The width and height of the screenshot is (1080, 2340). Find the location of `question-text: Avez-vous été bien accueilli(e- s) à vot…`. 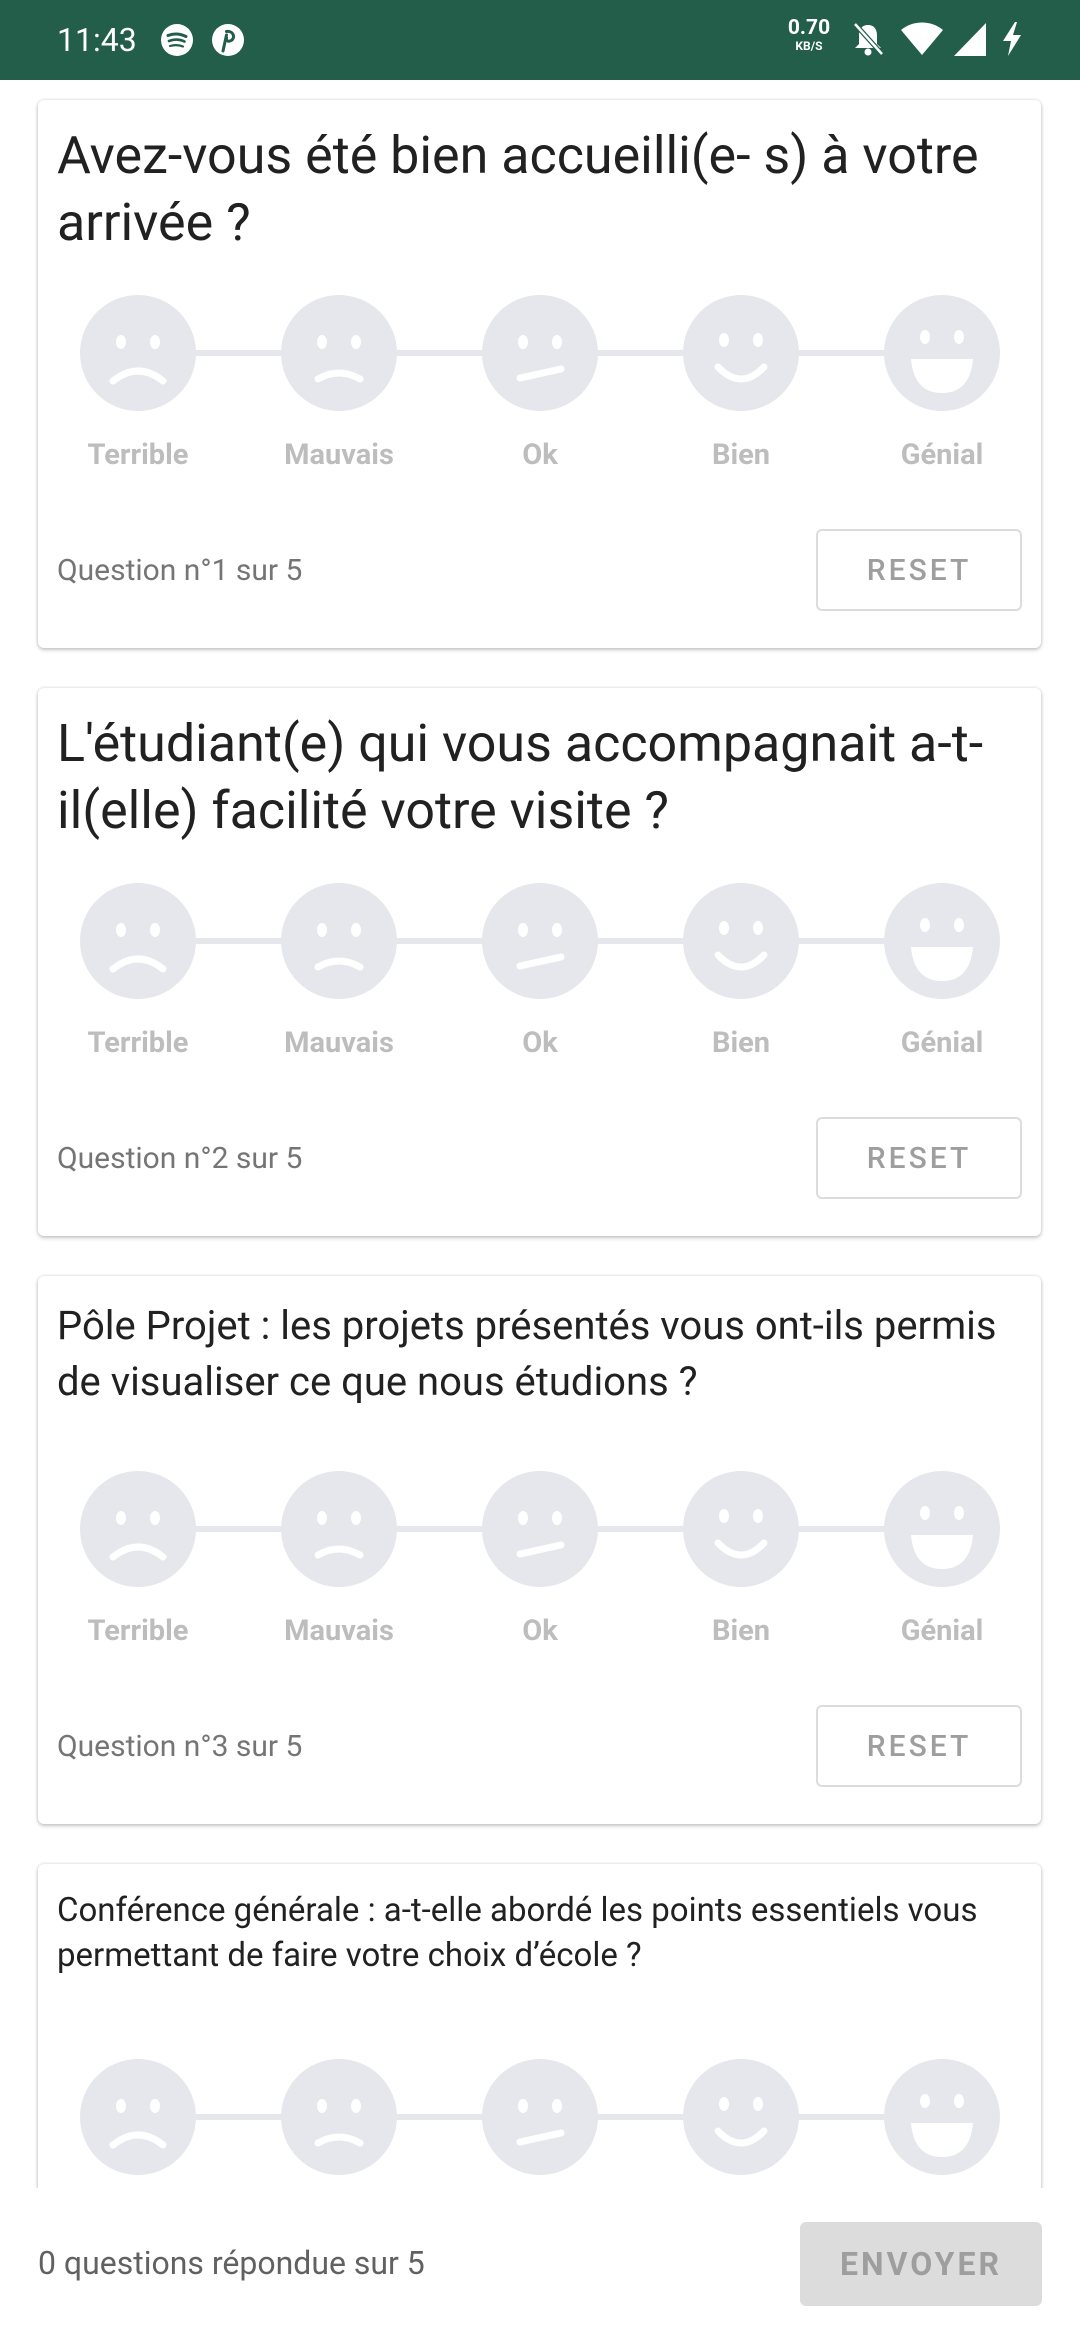

question-text: Avez-vous été bien accueilli(e- s) à vot… is located at coordinates (518, 189).